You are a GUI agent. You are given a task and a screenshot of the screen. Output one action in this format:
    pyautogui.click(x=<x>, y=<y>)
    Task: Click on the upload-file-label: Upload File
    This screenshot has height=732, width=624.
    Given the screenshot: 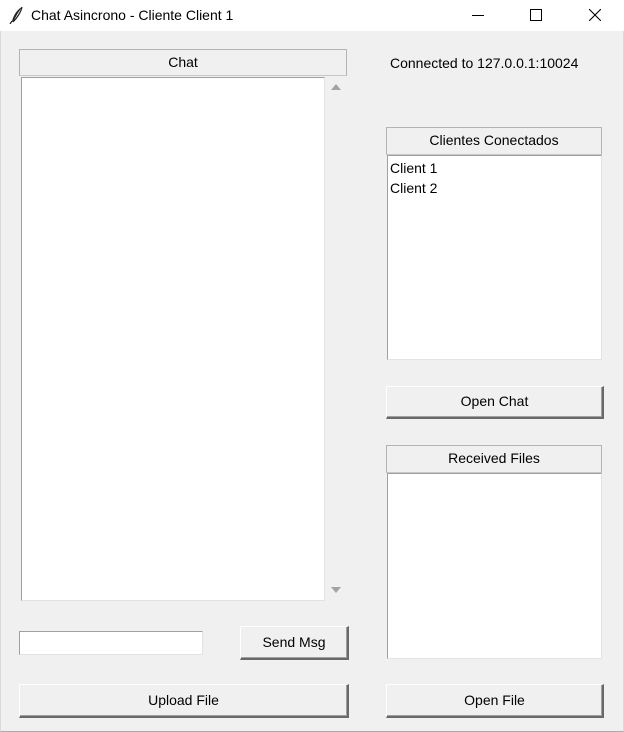 What is the action you would take?
    pyautogui.click(x=183, y=700)
    